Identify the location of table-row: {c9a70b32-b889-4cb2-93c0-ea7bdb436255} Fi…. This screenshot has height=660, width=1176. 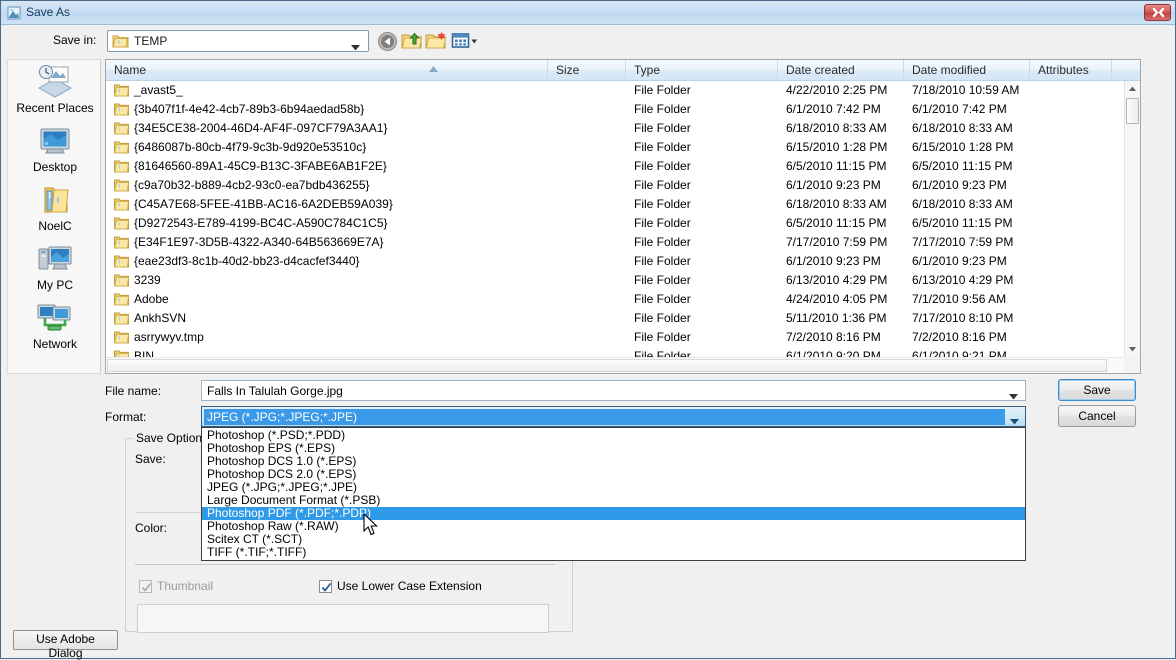
(615, 185).